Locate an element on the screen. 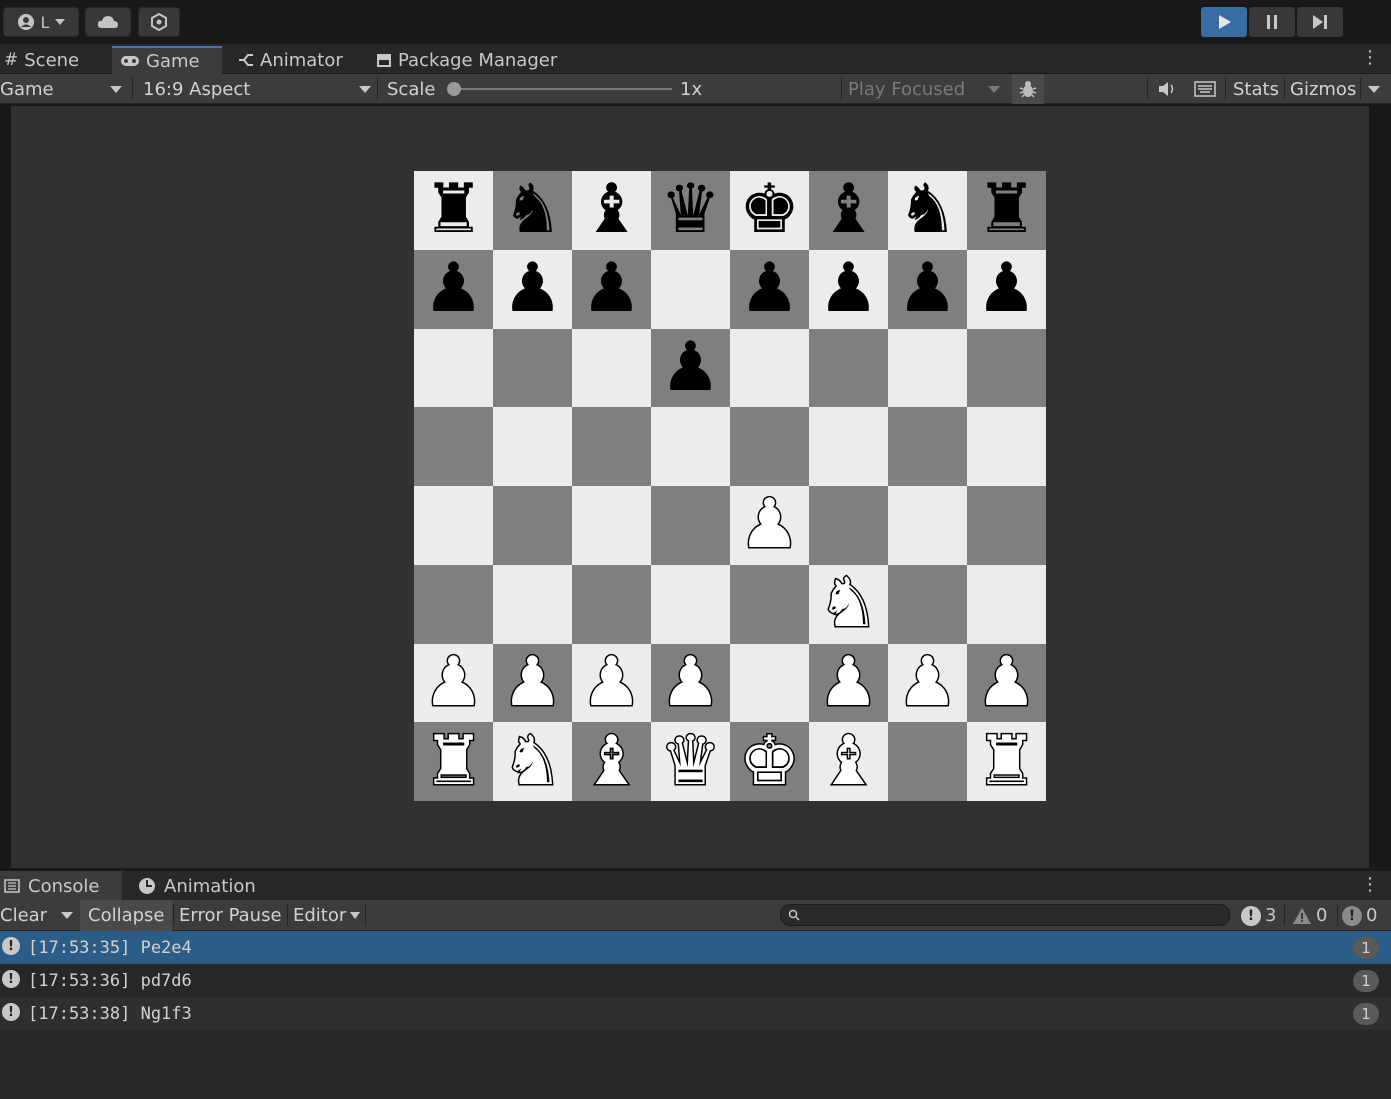 The height and width of the screenshot is (1099, 1391). log-entry: ! [17:53:38] Ng1f3 1 is located at coordinates (695, 1013).